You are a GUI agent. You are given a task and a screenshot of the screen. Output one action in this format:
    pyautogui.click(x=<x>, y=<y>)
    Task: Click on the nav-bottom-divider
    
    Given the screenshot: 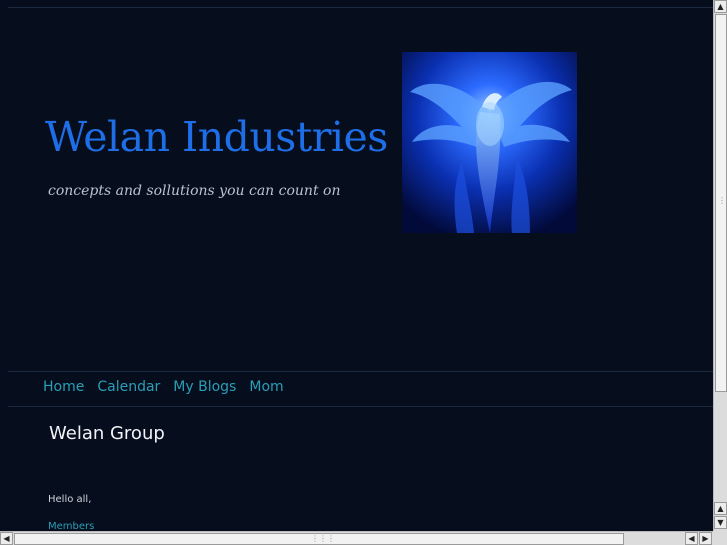 What is the action you would take?
    pyautogui.click(x=360, y=406)
    